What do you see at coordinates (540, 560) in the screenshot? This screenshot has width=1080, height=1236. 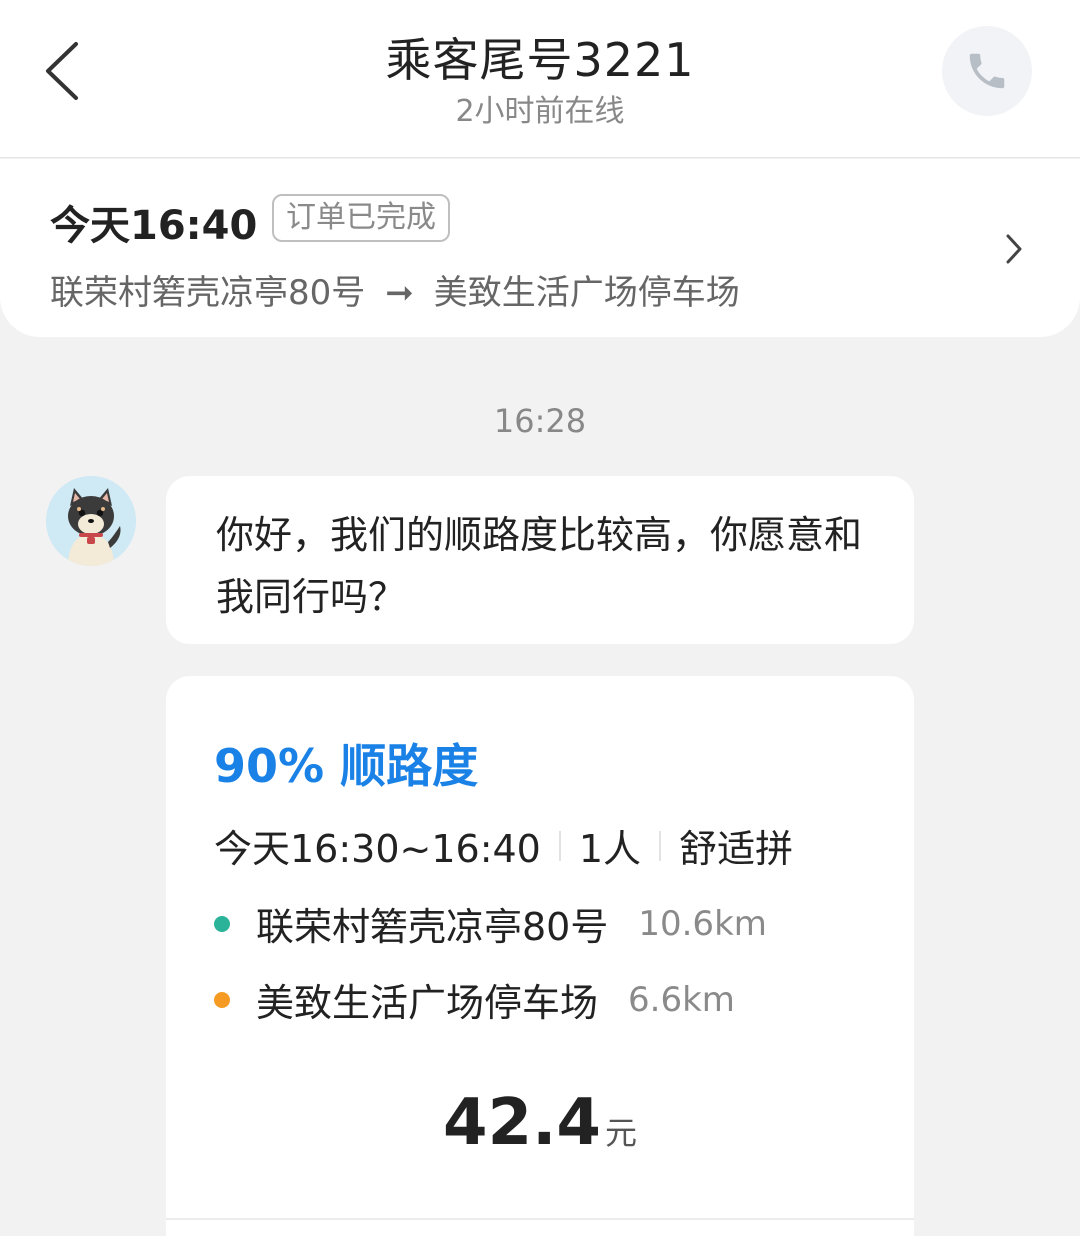 I see `message-bubble: 你好，我们的顺路度比较高，你愿意和我同行吗？` at bounding box center [540, 560].